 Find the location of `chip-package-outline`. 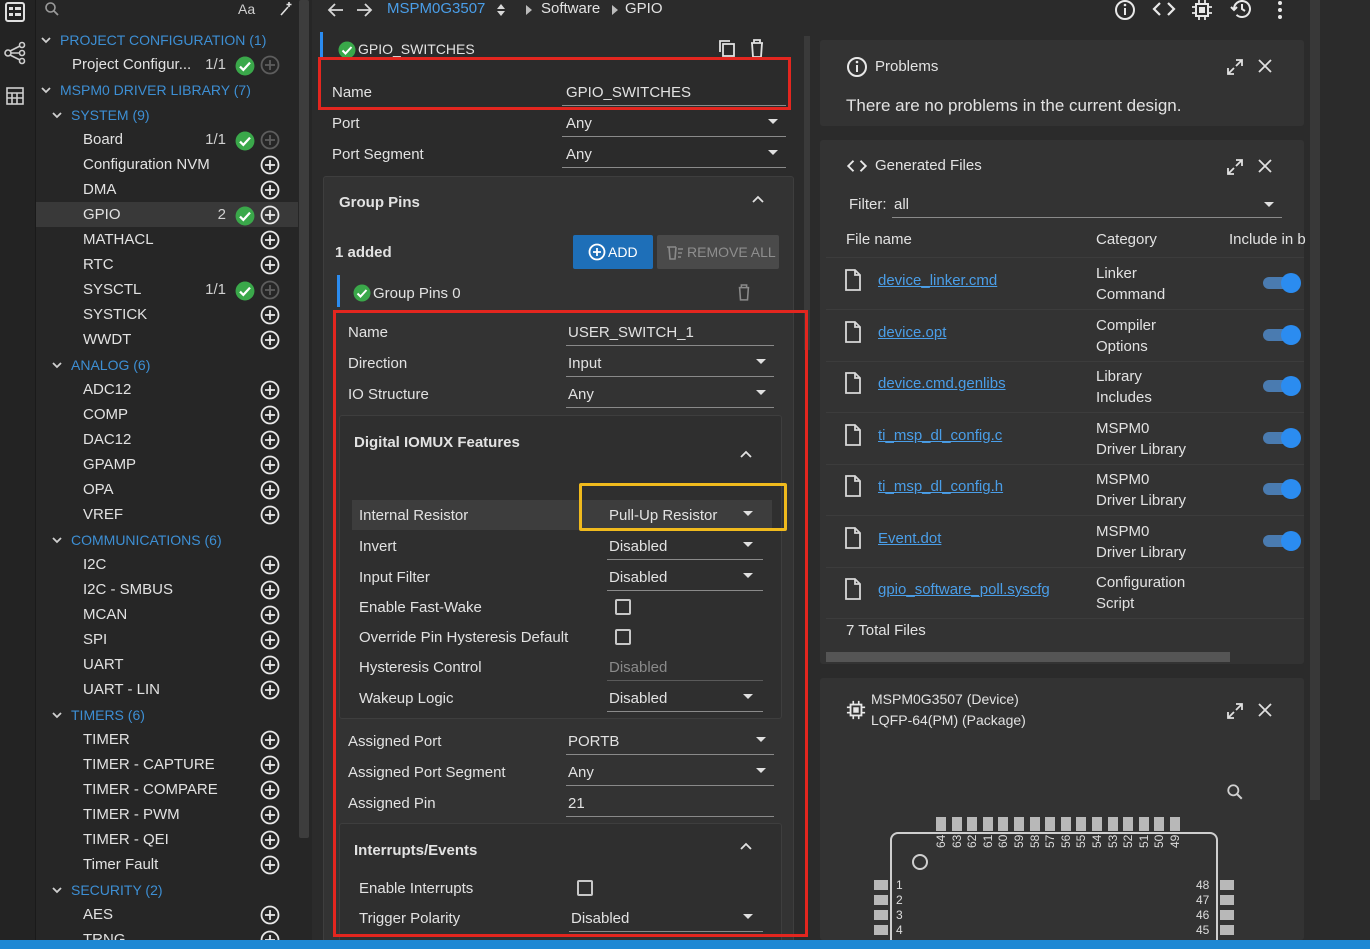

chip-package-outline is located at coordinates (1054, 886).